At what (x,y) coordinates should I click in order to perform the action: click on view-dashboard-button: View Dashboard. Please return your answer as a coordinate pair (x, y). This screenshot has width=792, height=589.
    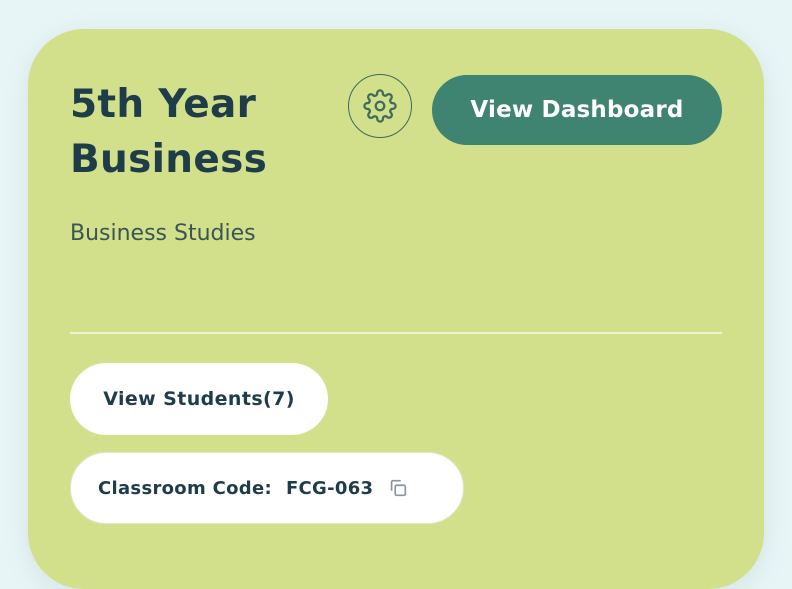
    Looking at the image, I should click on (577, 110).